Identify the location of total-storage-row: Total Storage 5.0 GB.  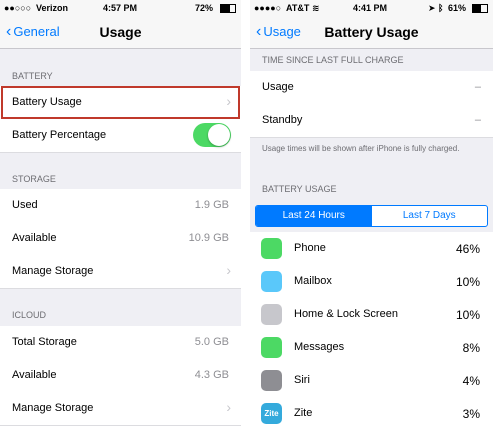
(120, 343).